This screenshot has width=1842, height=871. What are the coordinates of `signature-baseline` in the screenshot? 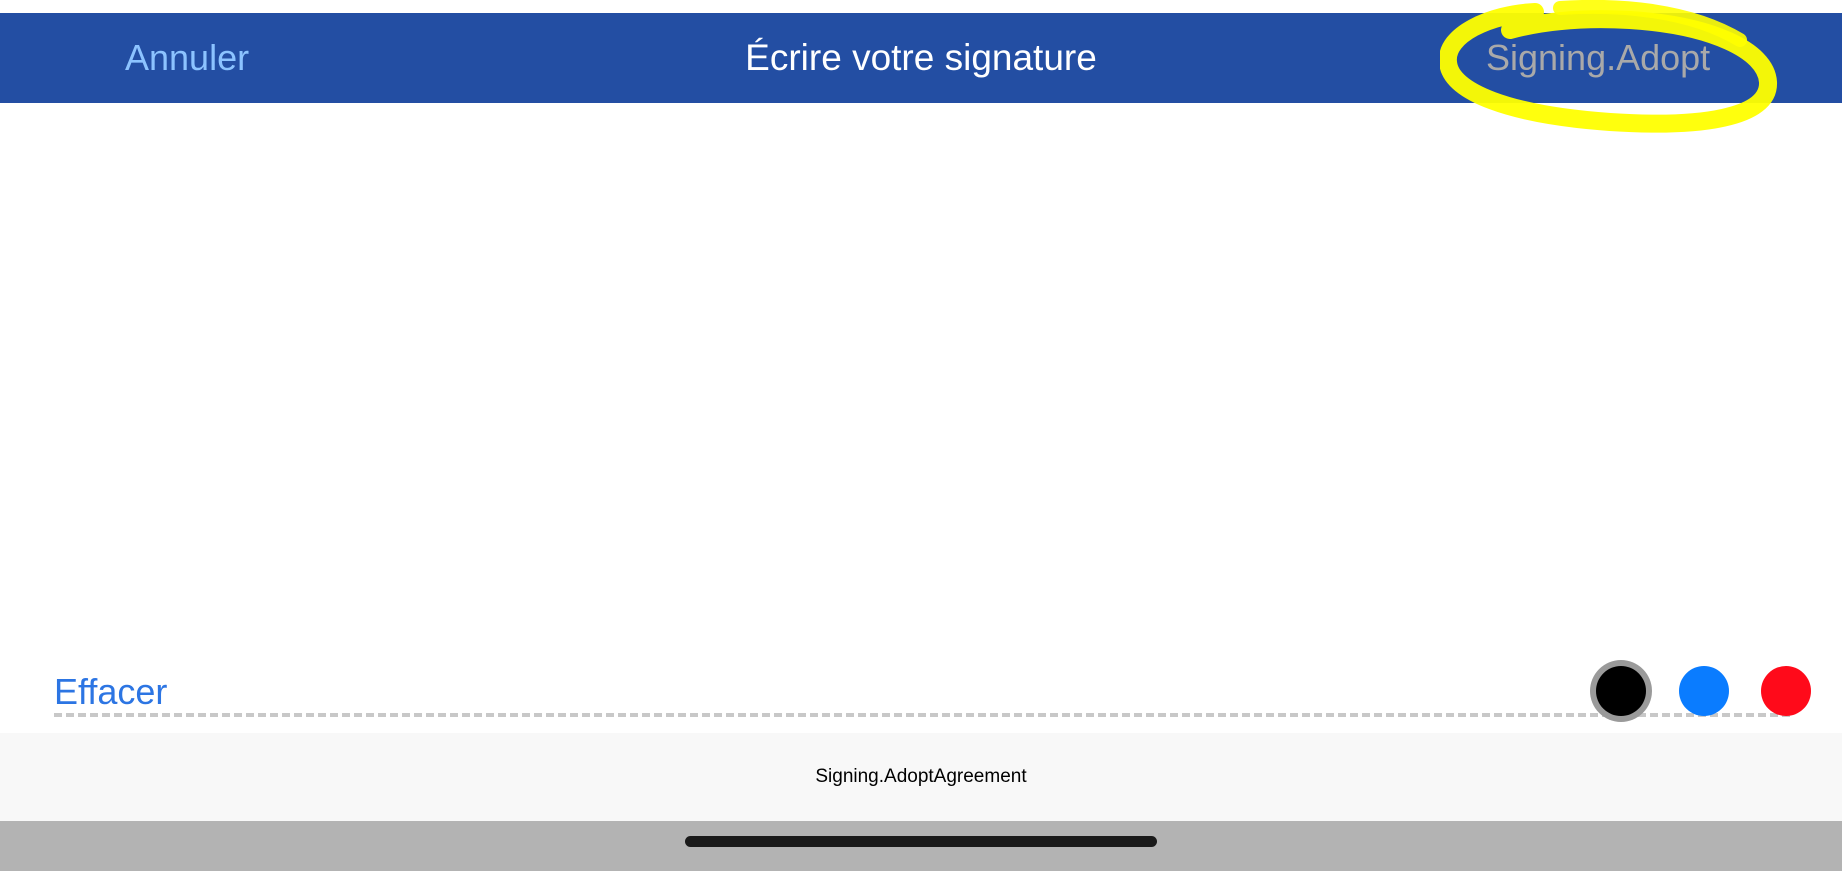 It's located at (922, 715).